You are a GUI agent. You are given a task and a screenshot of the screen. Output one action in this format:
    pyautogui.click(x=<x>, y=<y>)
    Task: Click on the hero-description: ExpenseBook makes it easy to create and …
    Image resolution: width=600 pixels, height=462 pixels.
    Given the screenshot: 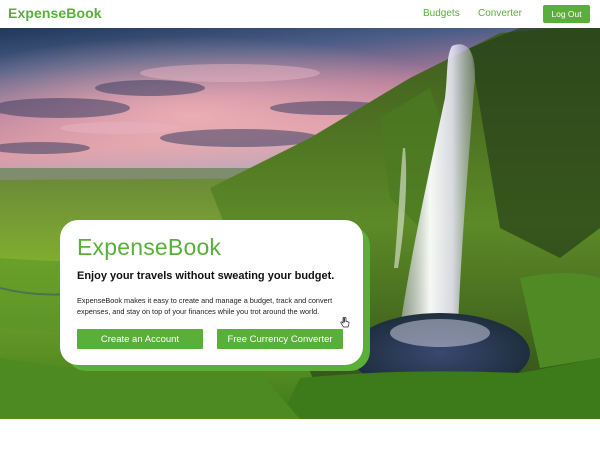 What is the action you would take?
    pyautogui.click(x=205, y=306)
    